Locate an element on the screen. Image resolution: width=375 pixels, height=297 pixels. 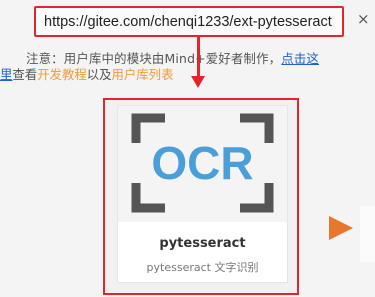
url-bar is located at coordinates (189, 21).